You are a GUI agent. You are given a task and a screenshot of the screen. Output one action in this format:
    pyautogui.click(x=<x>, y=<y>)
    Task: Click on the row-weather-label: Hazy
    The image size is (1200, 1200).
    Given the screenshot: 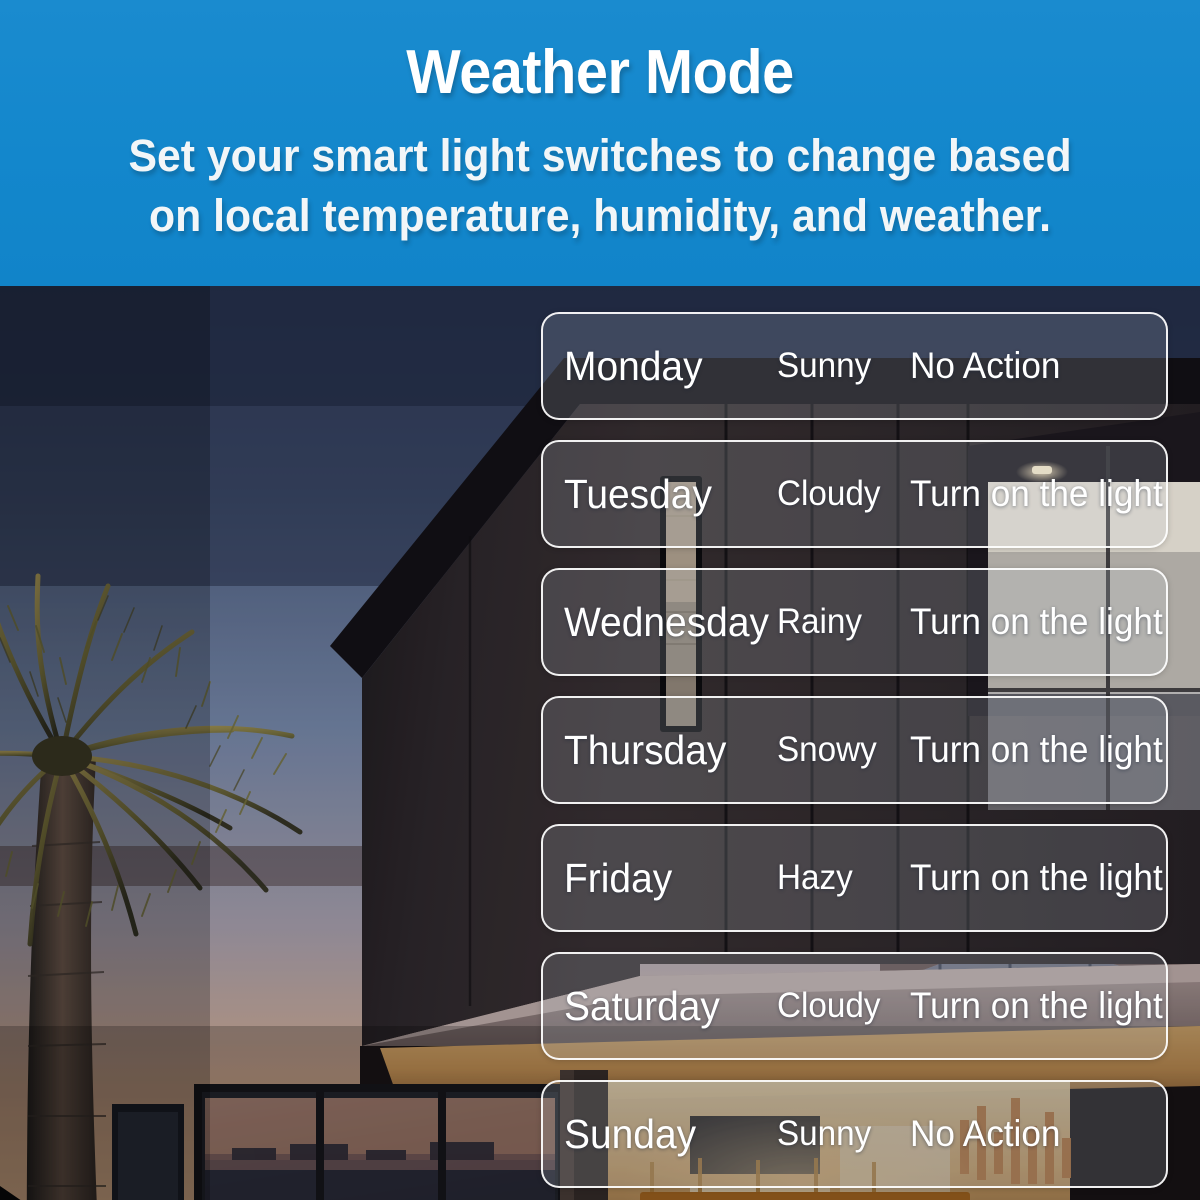 What is the action you would take?
    pyautogui.click(x=815, y=877)
    